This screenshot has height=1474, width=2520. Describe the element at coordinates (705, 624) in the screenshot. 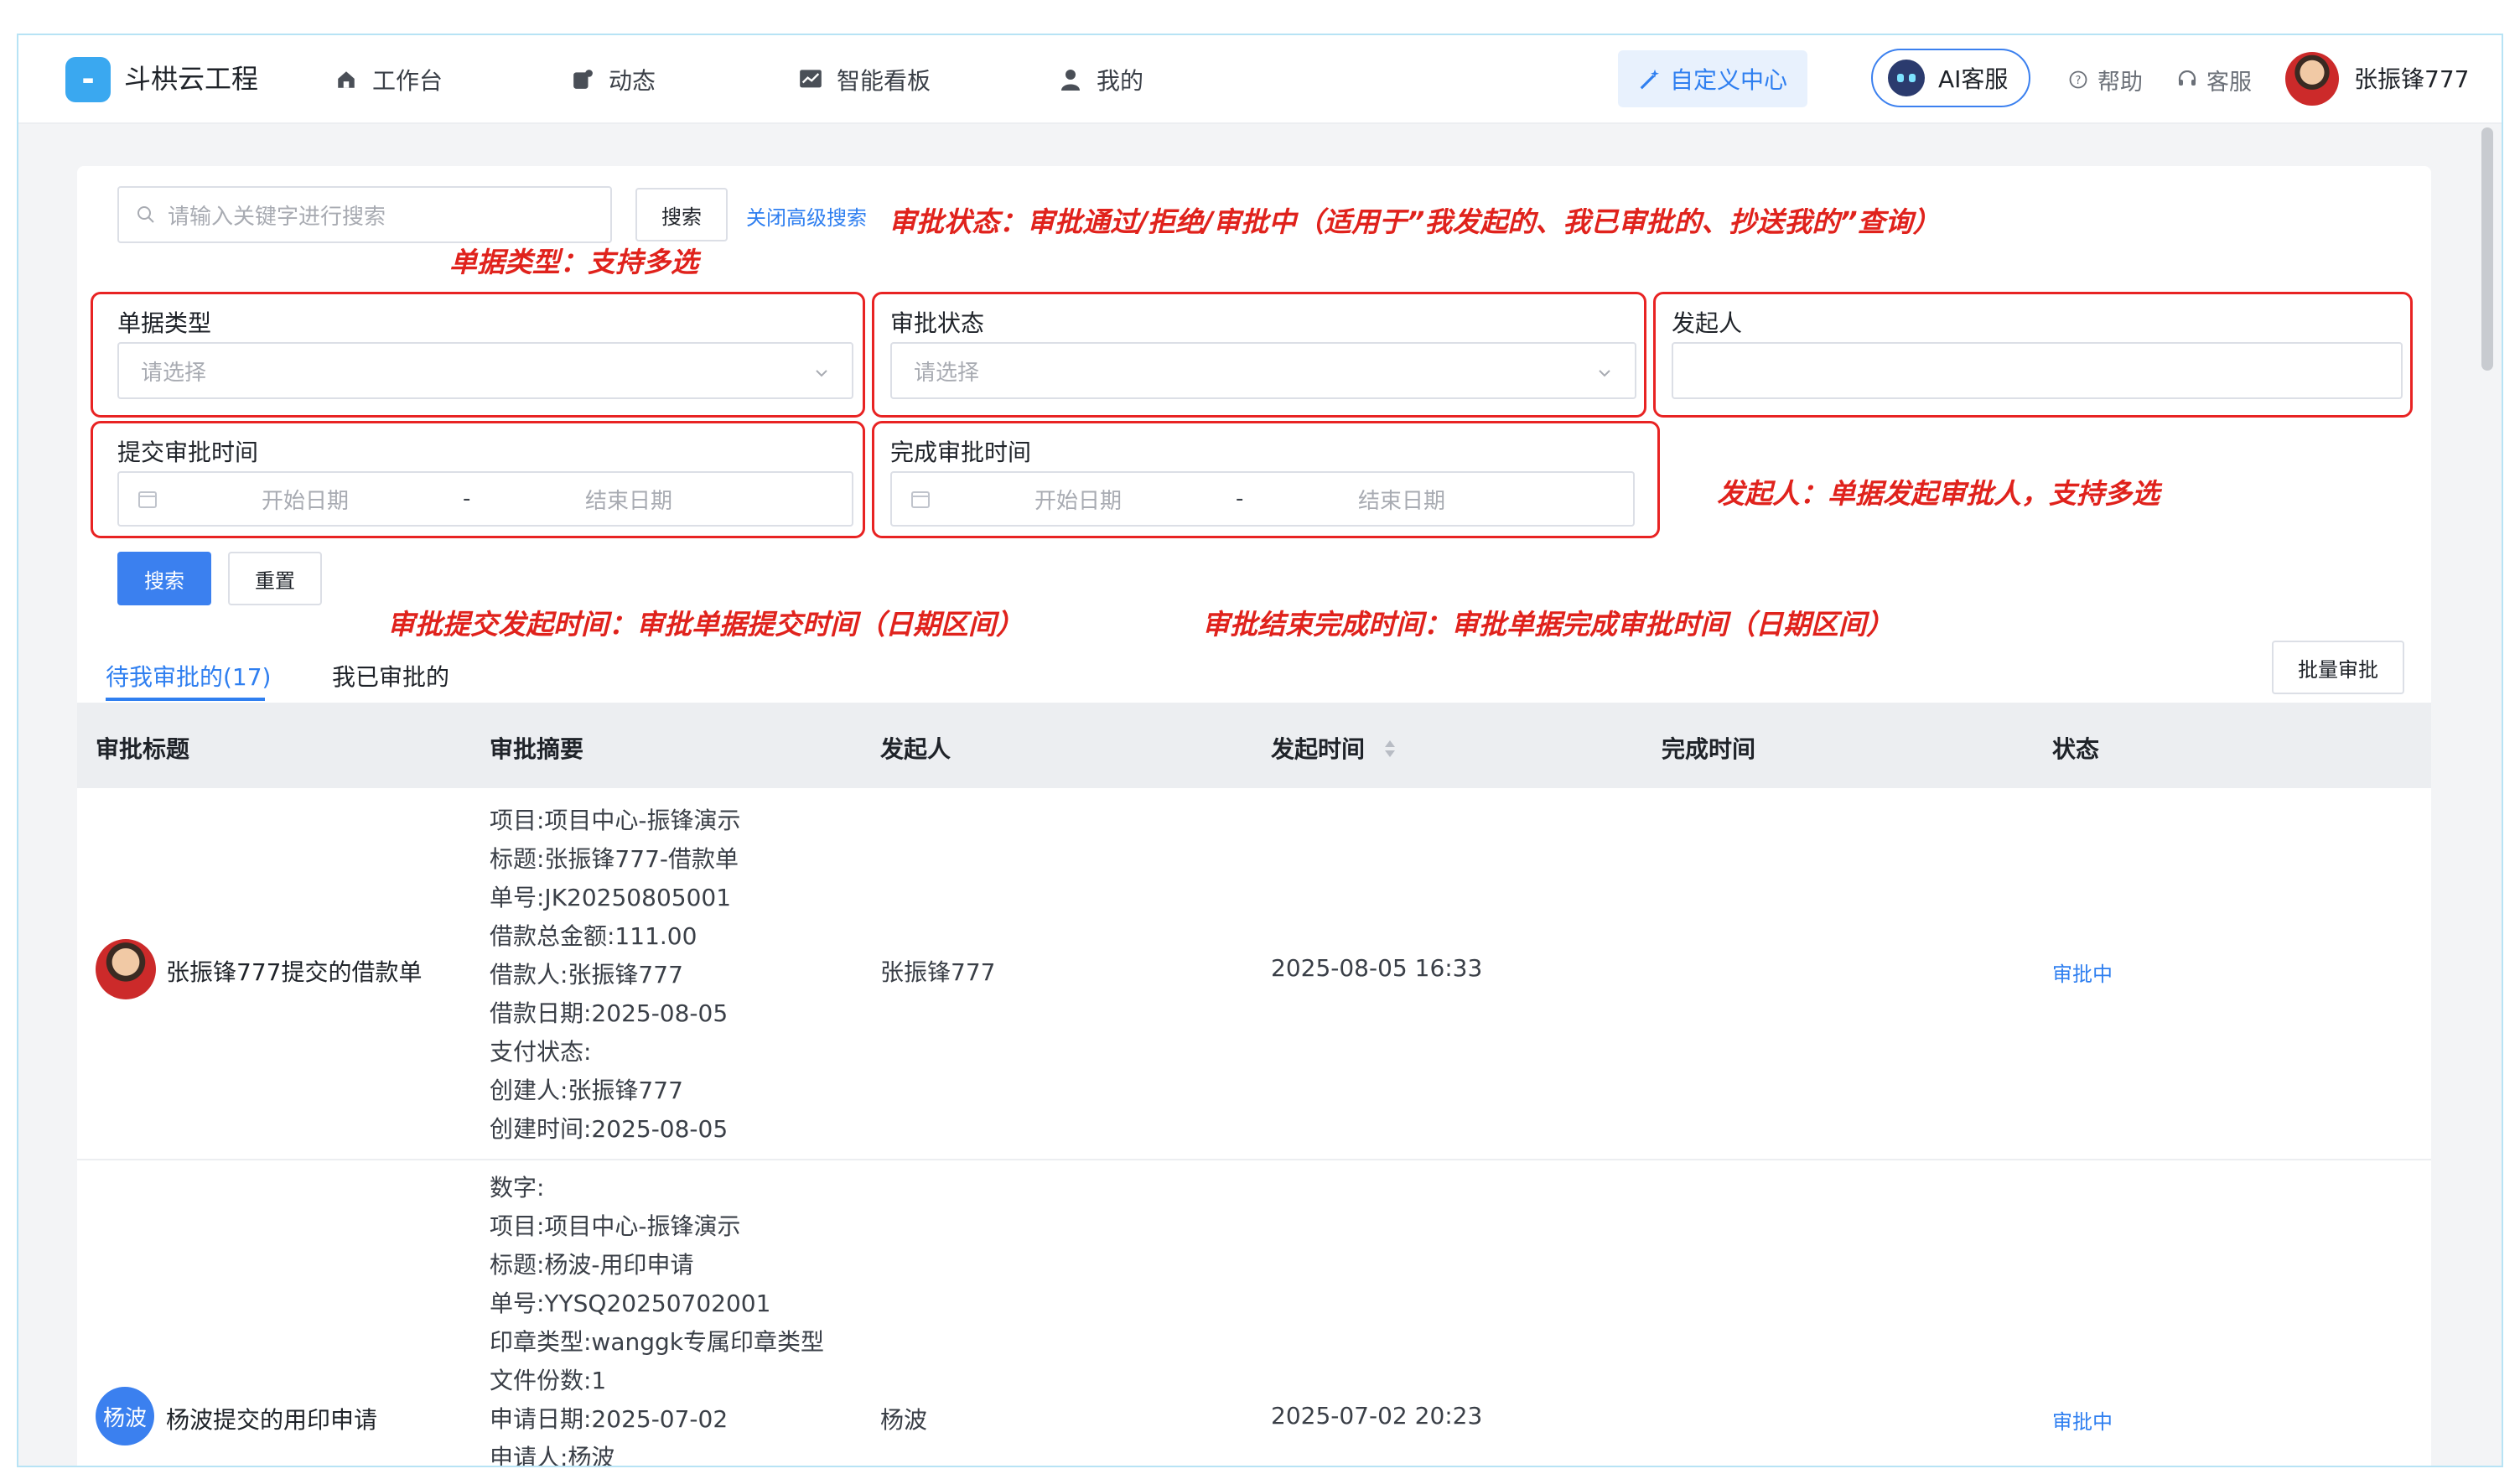

I see `annotation-submit-time: 审批提交发起时间：审批单据提交时间（日期区间）` at that location.